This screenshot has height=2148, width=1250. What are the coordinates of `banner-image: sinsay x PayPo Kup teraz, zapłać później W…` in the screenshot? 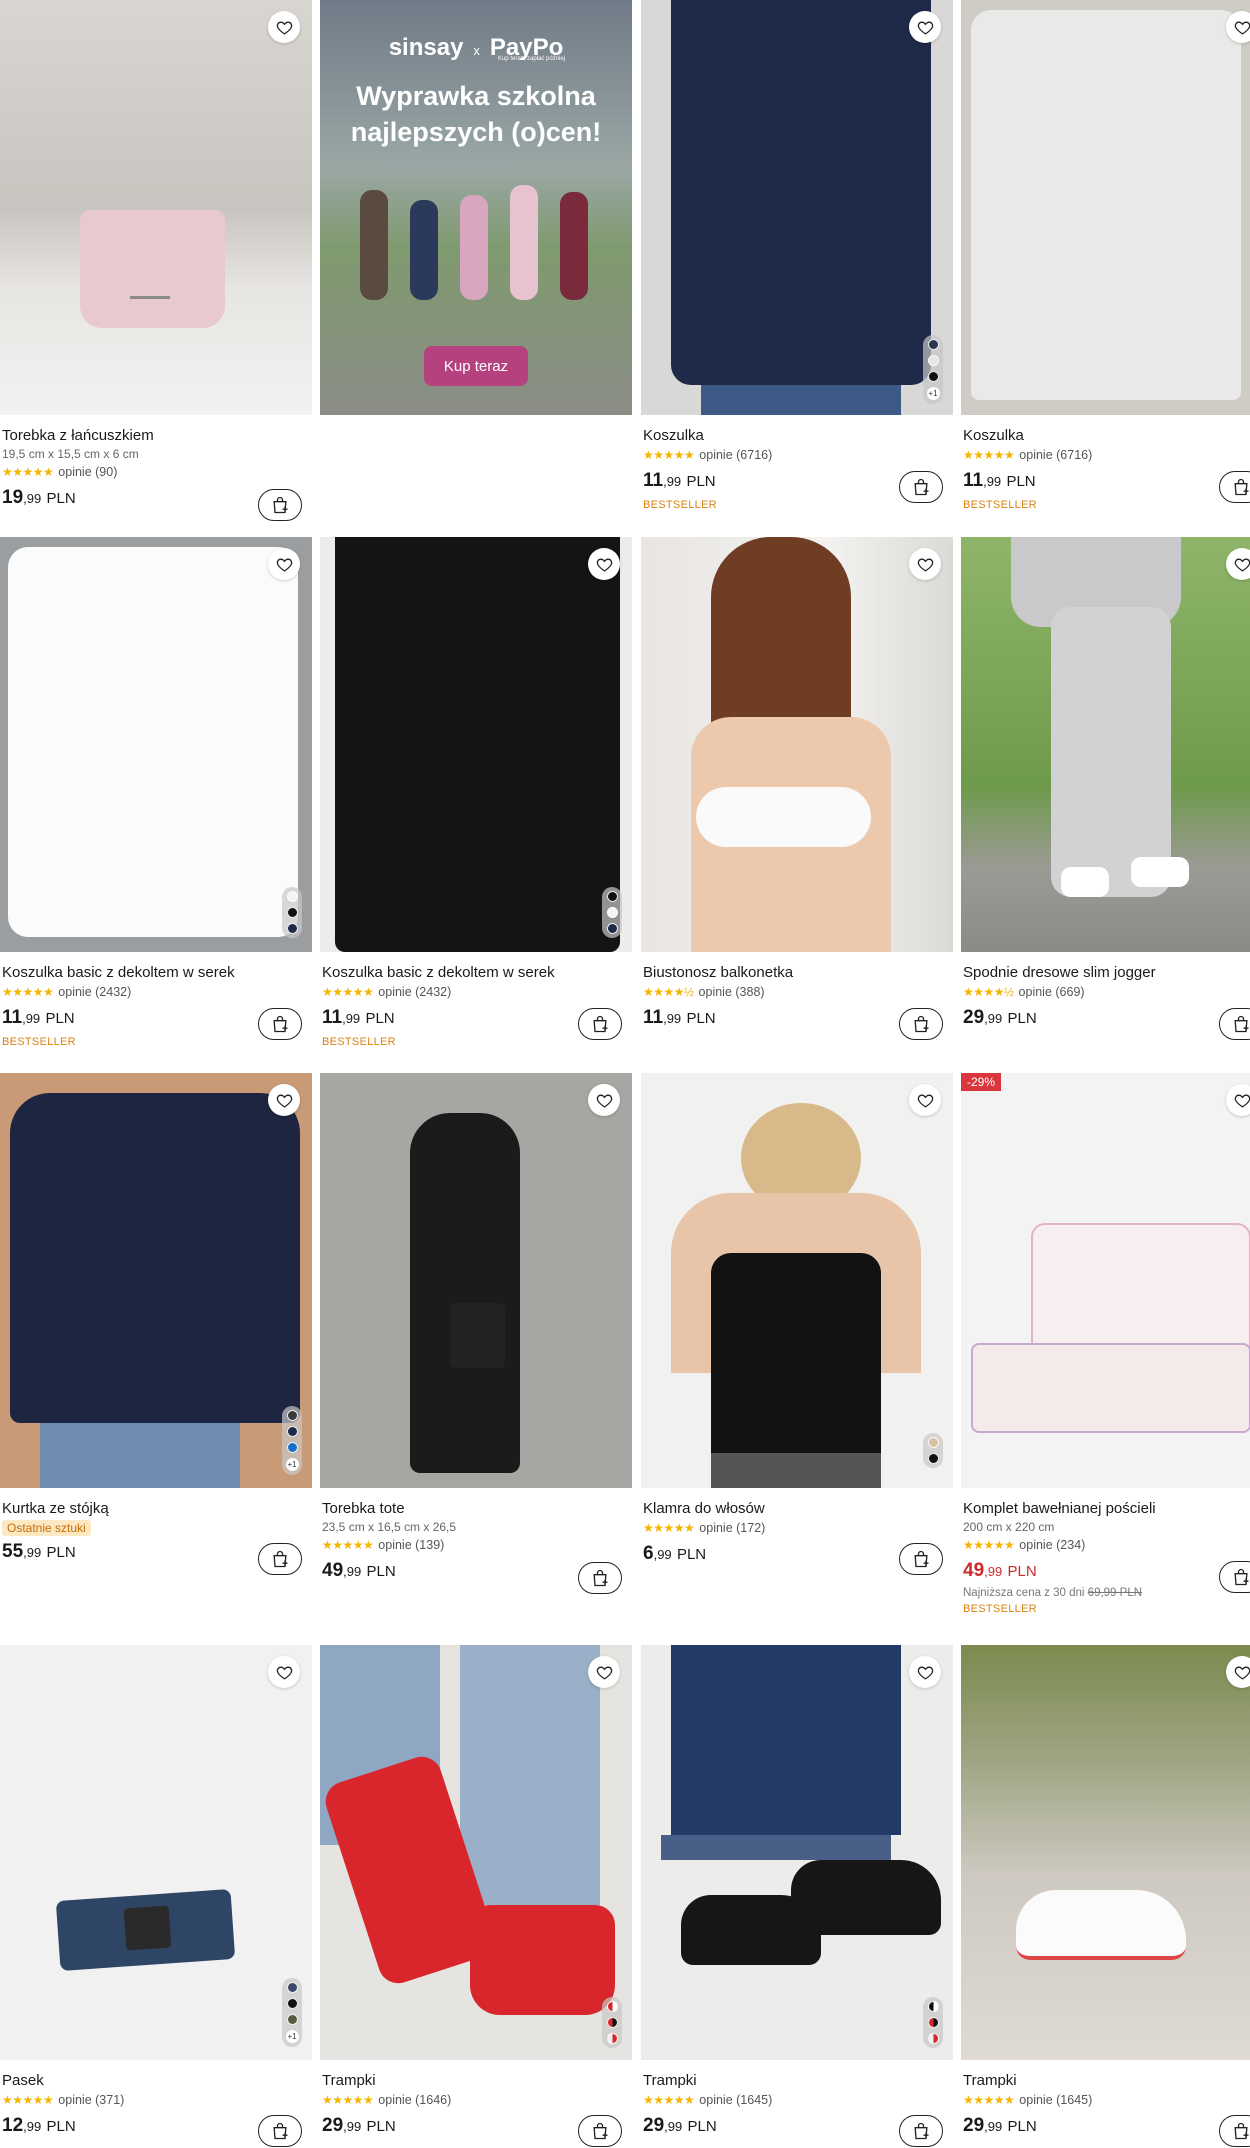 It's located at (476, 207).